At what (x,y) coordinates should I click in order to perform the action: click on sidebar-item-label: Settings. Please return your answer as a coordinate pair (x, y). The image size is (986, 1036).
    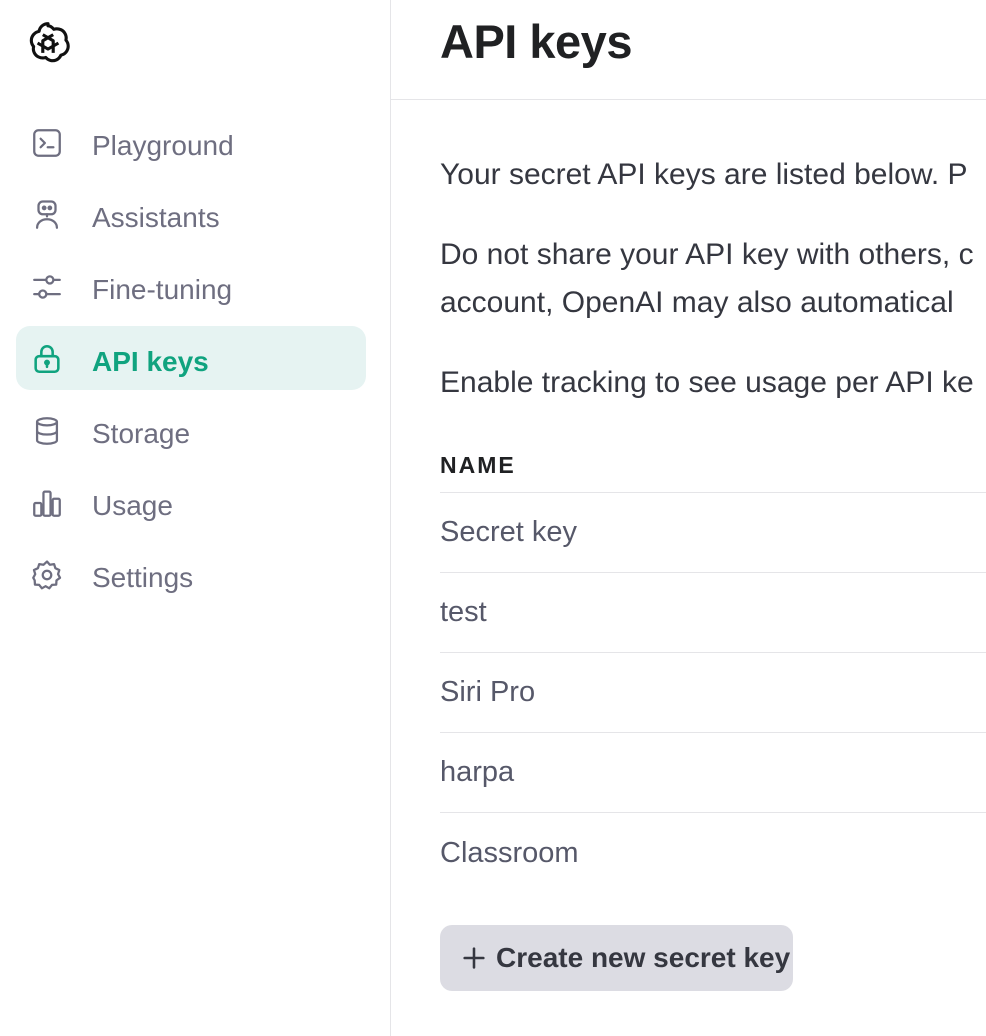
    Looking at the image, I should click on (143, 577).